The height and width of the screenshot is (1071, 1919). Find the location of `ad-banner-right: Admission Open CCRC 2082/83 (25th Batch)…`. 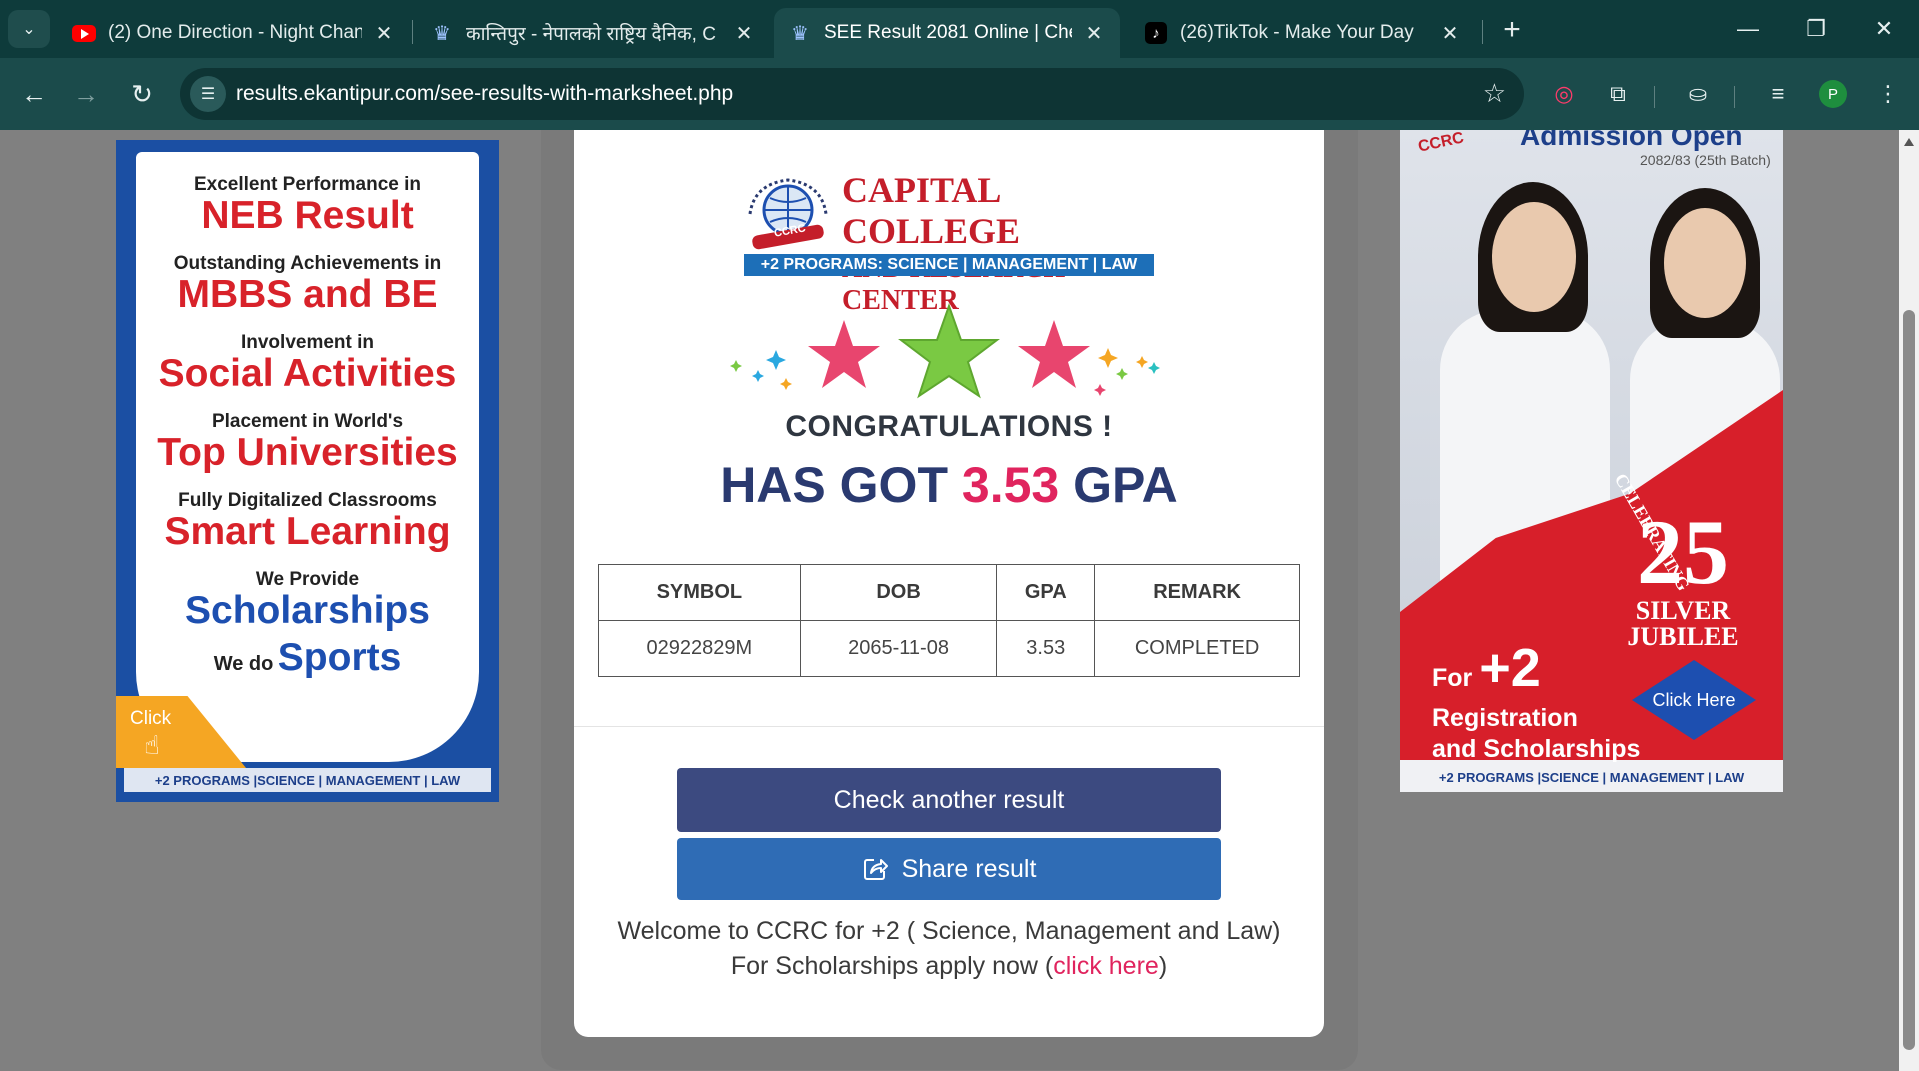

ad-banner-right: Admission Open CCRC 2082/83 (25th Batch)… is located at coordinates (1591, 461).